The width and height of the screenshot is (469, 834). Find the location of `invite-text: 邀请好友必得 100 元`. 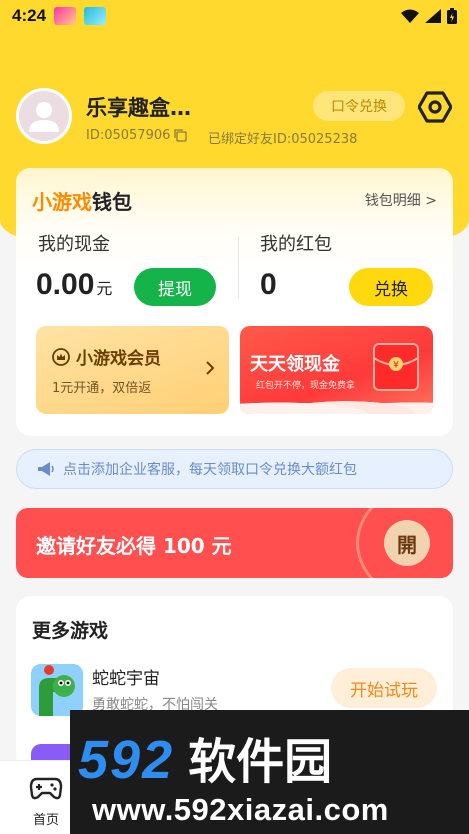

invite-text: 邀请好友必得 100 元 is located at coordinates (134, 546).